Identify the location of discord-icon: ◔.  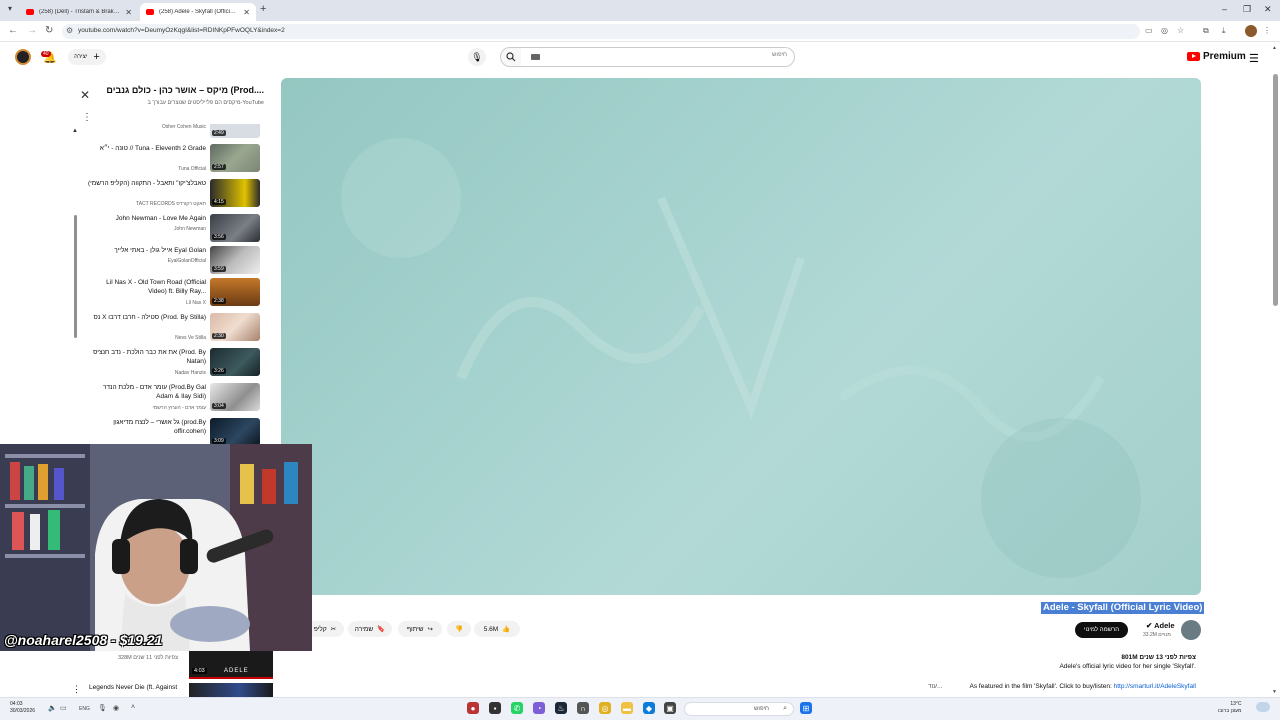
(539, 708).